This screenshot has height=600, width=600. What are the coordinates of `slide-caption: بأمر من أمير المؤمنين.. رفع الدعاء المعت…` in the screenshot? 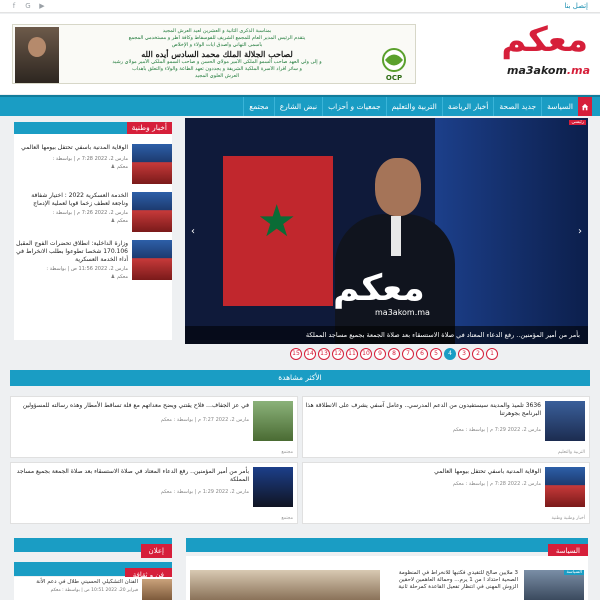 It's located at (386, 335).